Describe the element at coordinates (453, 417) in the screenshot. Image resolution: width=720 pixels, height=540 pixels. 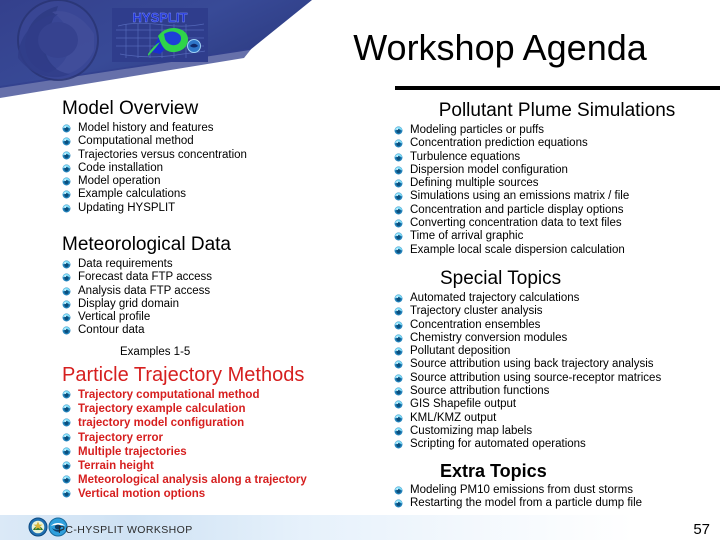
I see `list-item-label: KML/KMZ output` at that location.